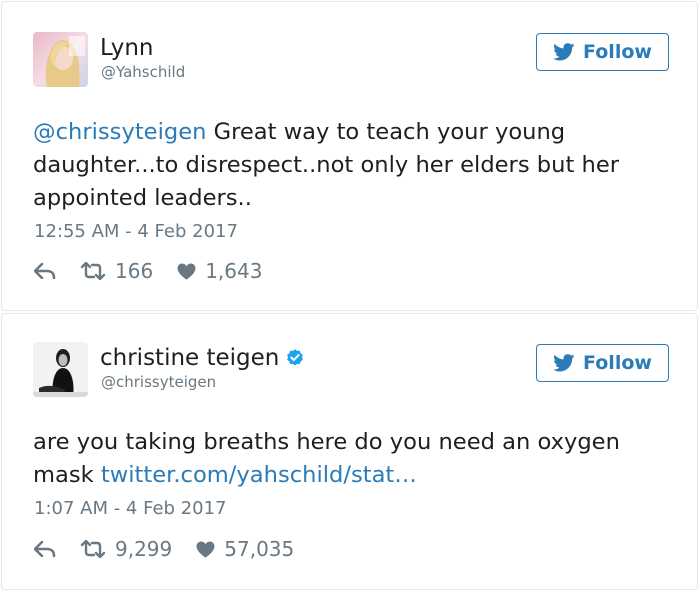  What do you see at coordinates (130, 508) in the screenshot?
I see `tweet-timestamp: 1:07 AM - 4 Feb 2017` at bounding box center [130, 508].